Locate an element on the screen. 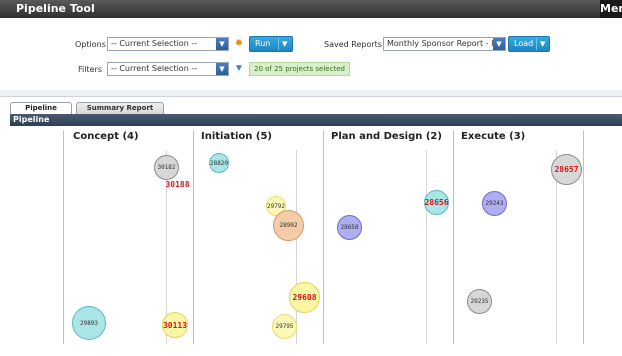 The width and height of the screenshot is (622, 356). project-bubble: 30188 is located at coordinates (177, 184).